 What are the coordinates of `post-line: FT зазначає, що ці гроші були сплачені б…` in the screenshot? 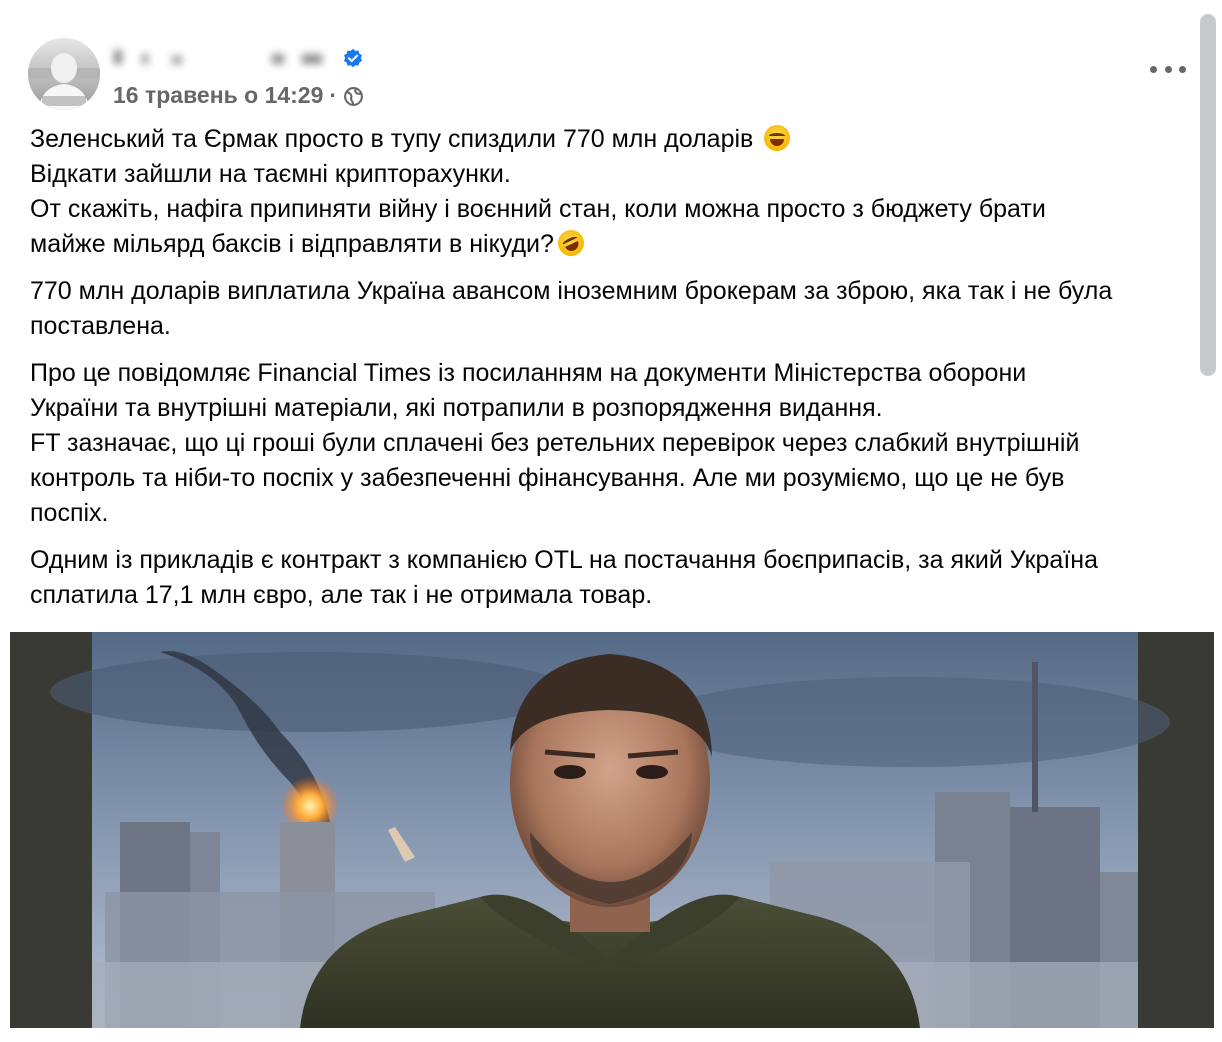 It's located at (555, 443).